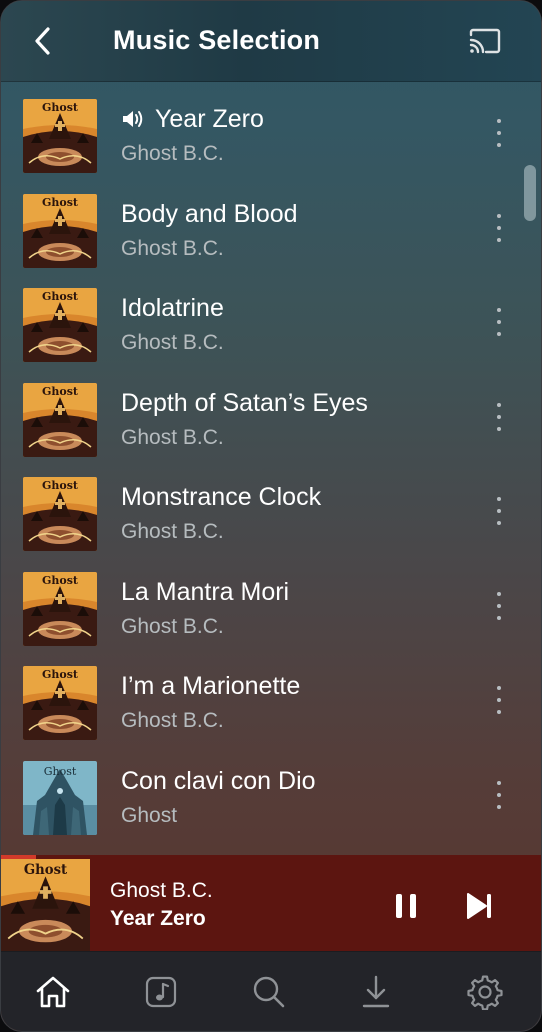 Image resolution: width=542 pixels, height=1032 pixels. Describe the element at coordinates (172, 308) in the screenshot. I see `song-title: Idolatrine` at that location.